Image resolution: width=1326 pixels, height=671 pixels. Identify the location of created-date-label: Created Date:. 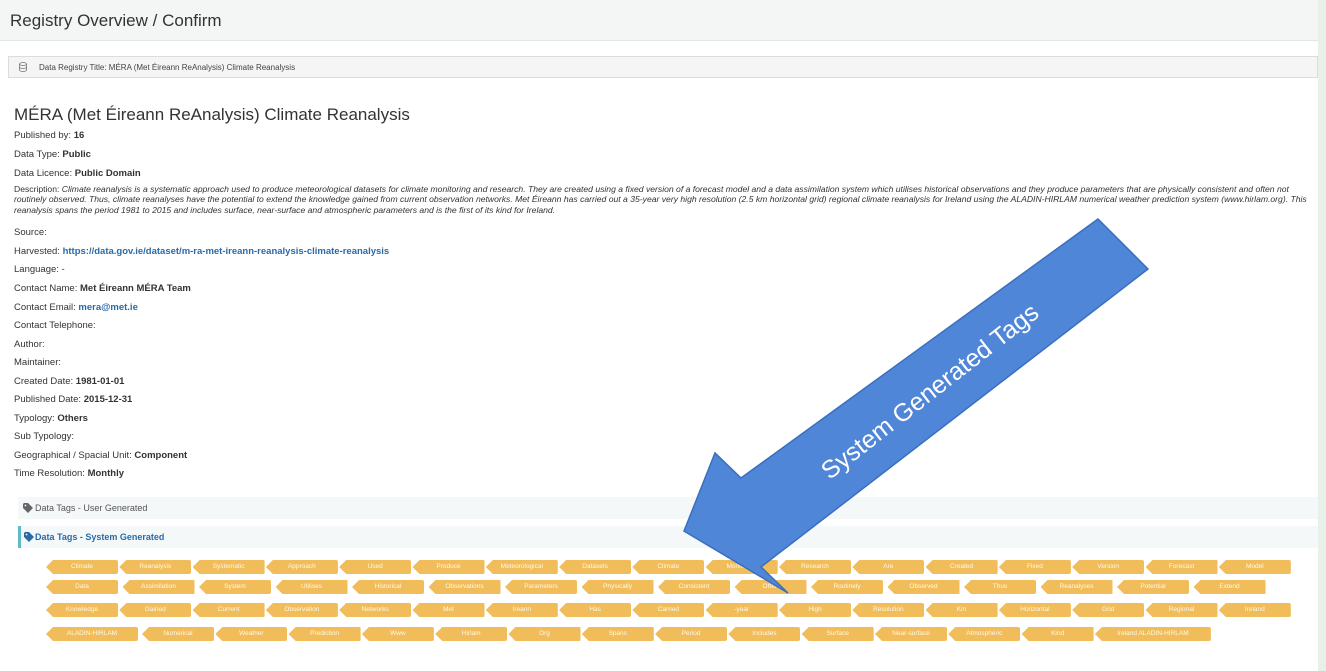
(45, 381).